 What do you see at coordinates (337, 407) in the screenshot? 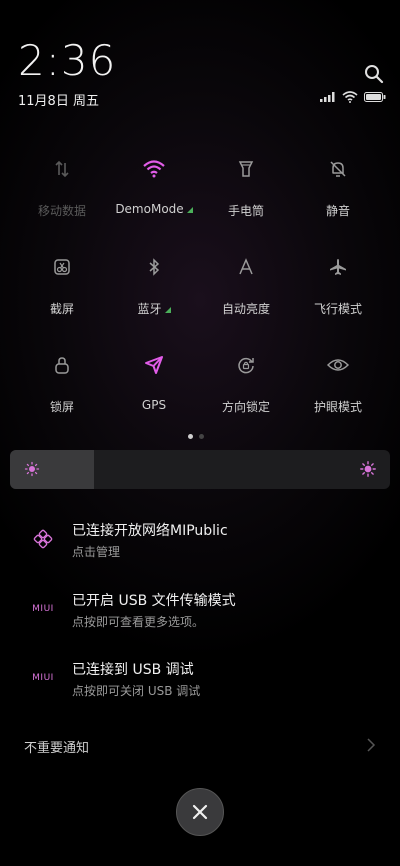
I see `tile-label: 护眼模式` at bounding box center [337, 407].